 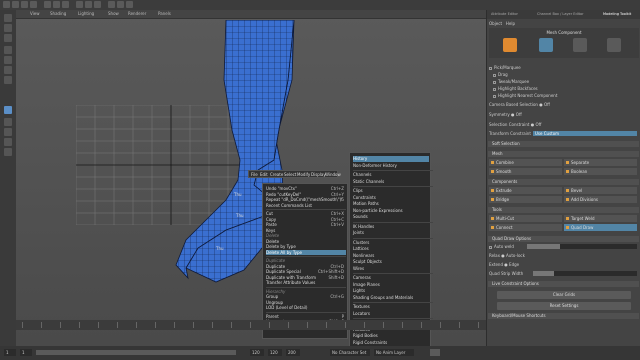 What do you see at coordinates (164, 13) in the screenshot?
I see `viewport-menu-panels: Panels` at bounding box center [164, 13].